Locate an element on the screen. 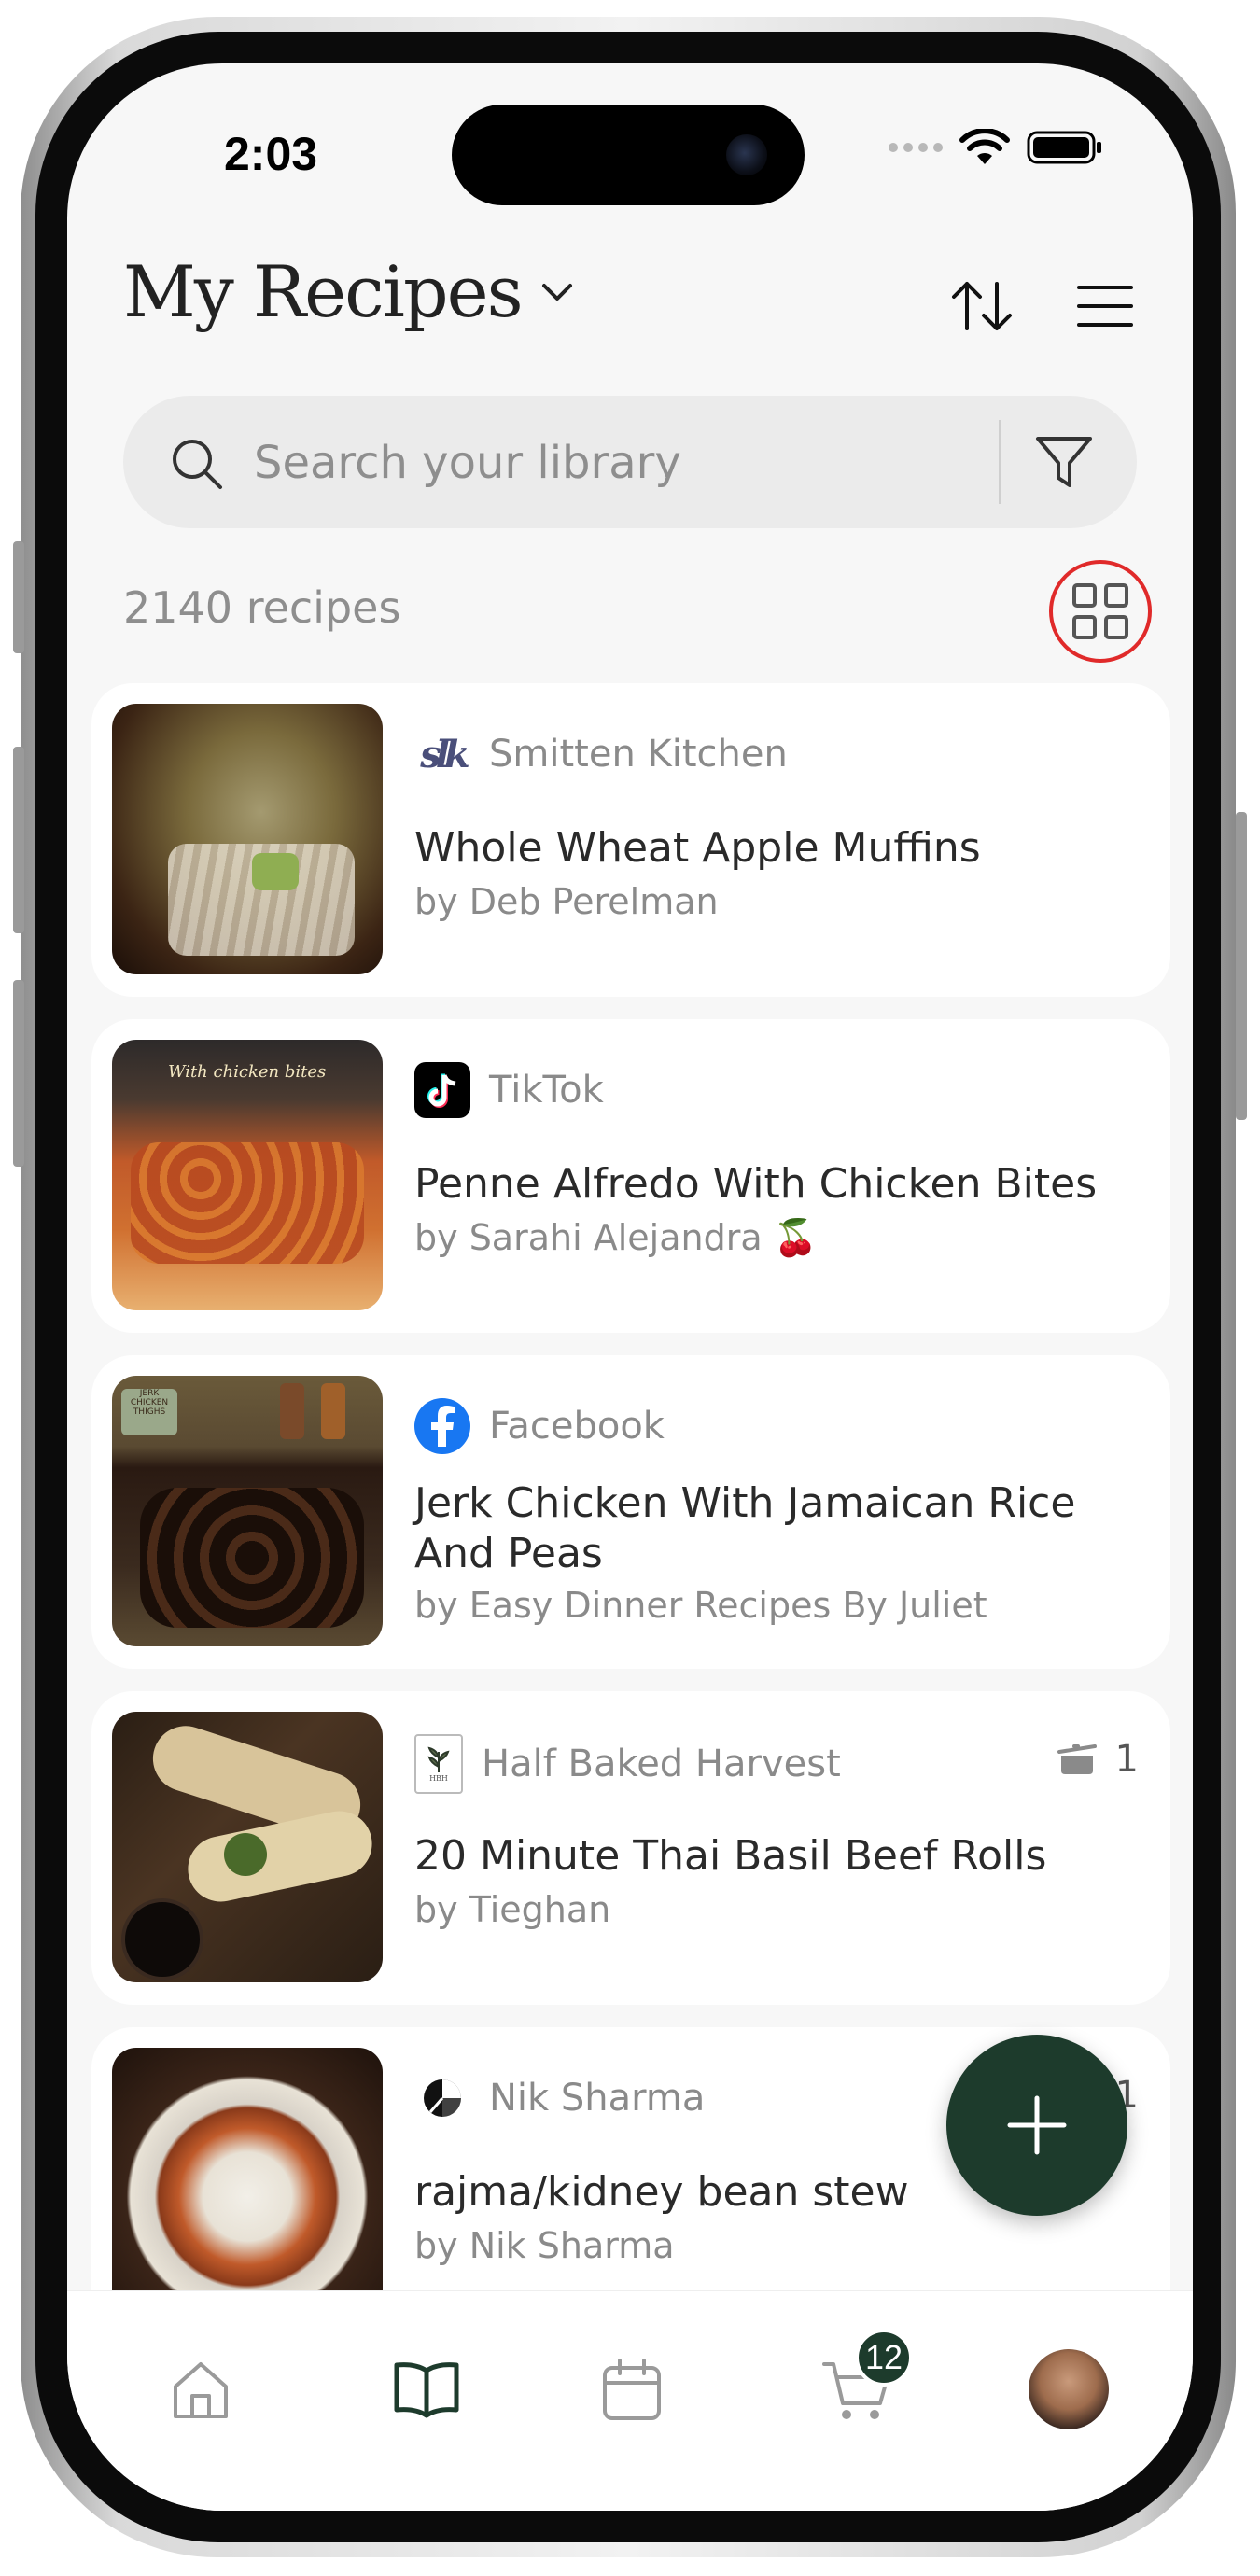 The image size is (1260, 2576). cart-badge: 12 is located at coordinates (884, 2358).